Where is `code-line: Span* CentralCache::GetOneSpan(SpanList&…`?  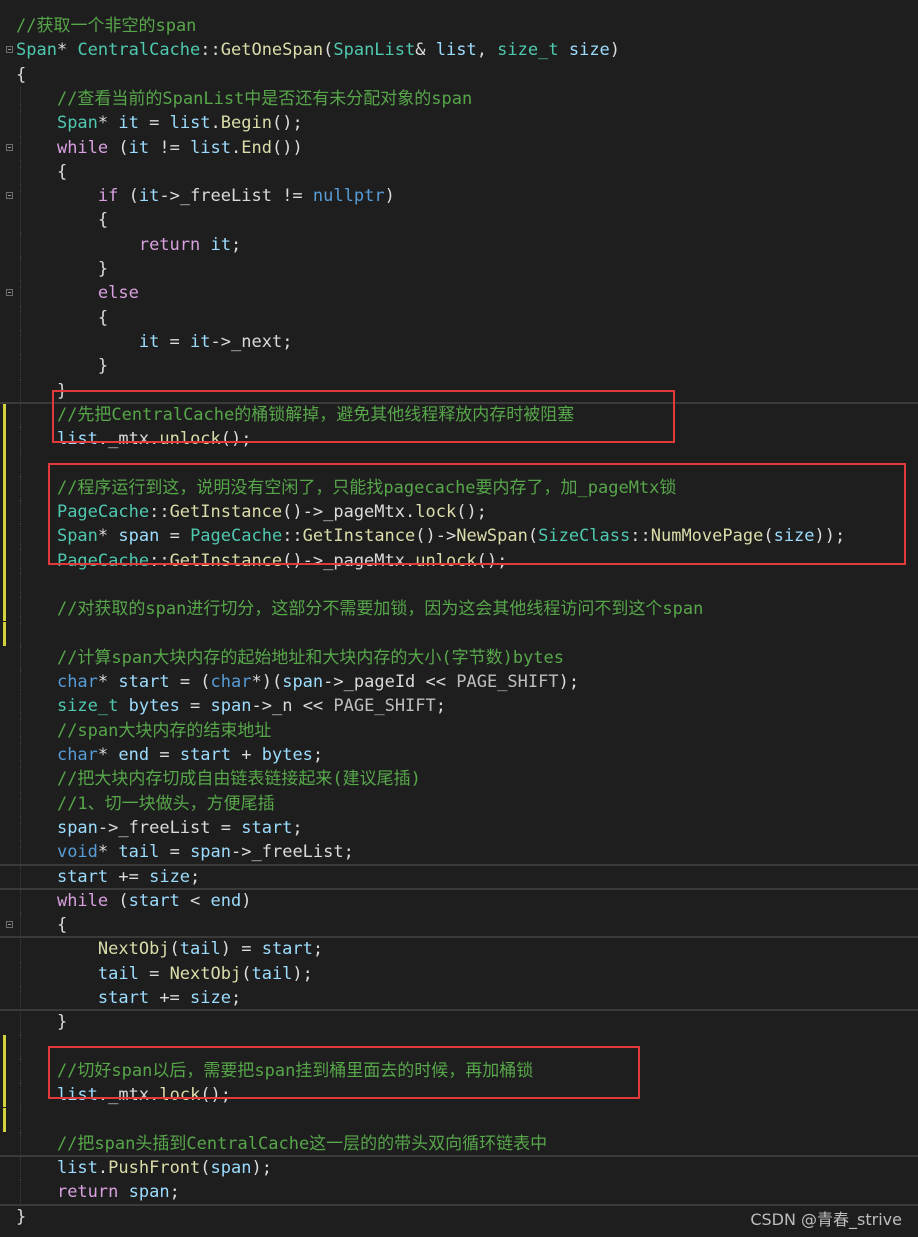 code-line: Span* CentralCache::GetOneSpan(SpanList&… is located at coordinates (459, 50).